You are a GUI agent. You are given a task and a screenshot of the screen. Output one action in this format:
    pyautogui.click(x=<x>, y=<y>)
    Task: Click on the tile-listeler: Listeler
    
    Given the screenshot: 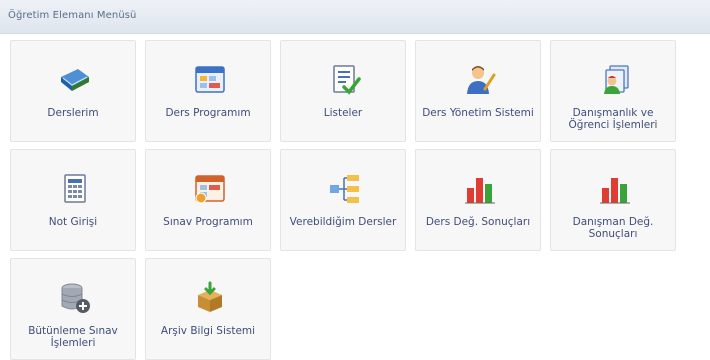 What is the action you would take?
    pyautogui.click(x=343, y=91)
    